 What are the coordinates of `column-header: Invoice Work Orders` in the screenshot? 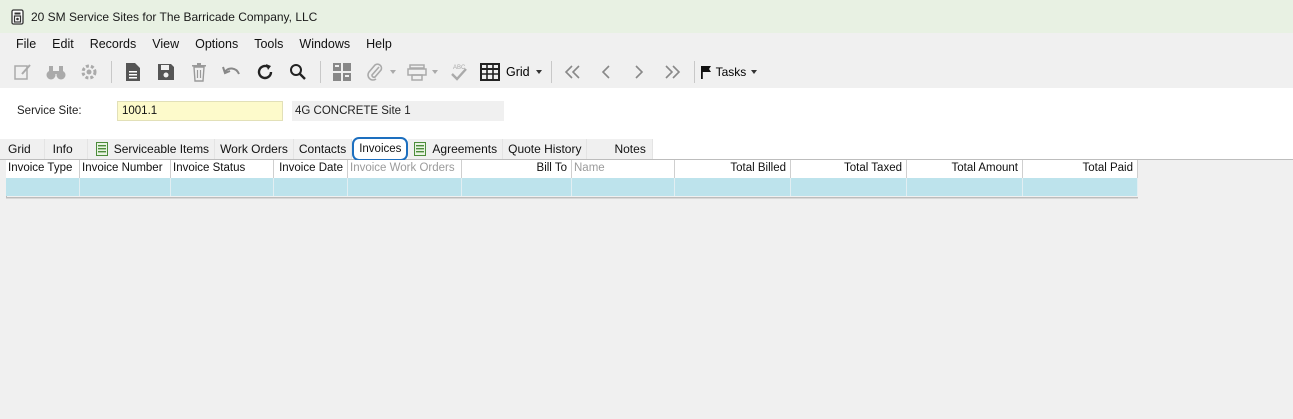 It's located at (405, 169).